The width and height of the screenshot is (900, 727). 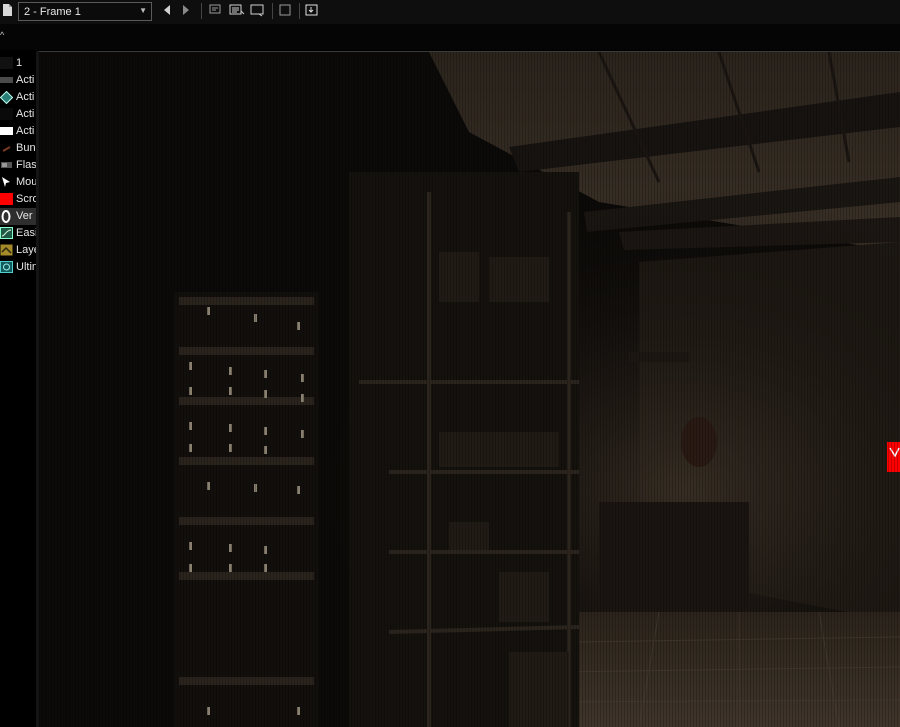 I want to click on object-label: Scro, so click(x=26, y=199).